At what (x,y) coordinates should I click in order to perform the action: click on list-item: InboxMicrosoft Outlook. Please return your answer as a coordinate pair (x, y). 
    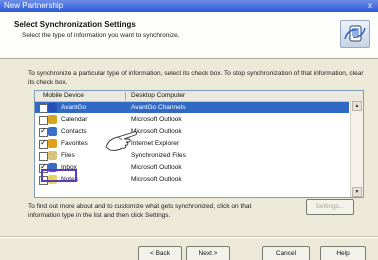
    Looking at the image, I should click on (192, 167).